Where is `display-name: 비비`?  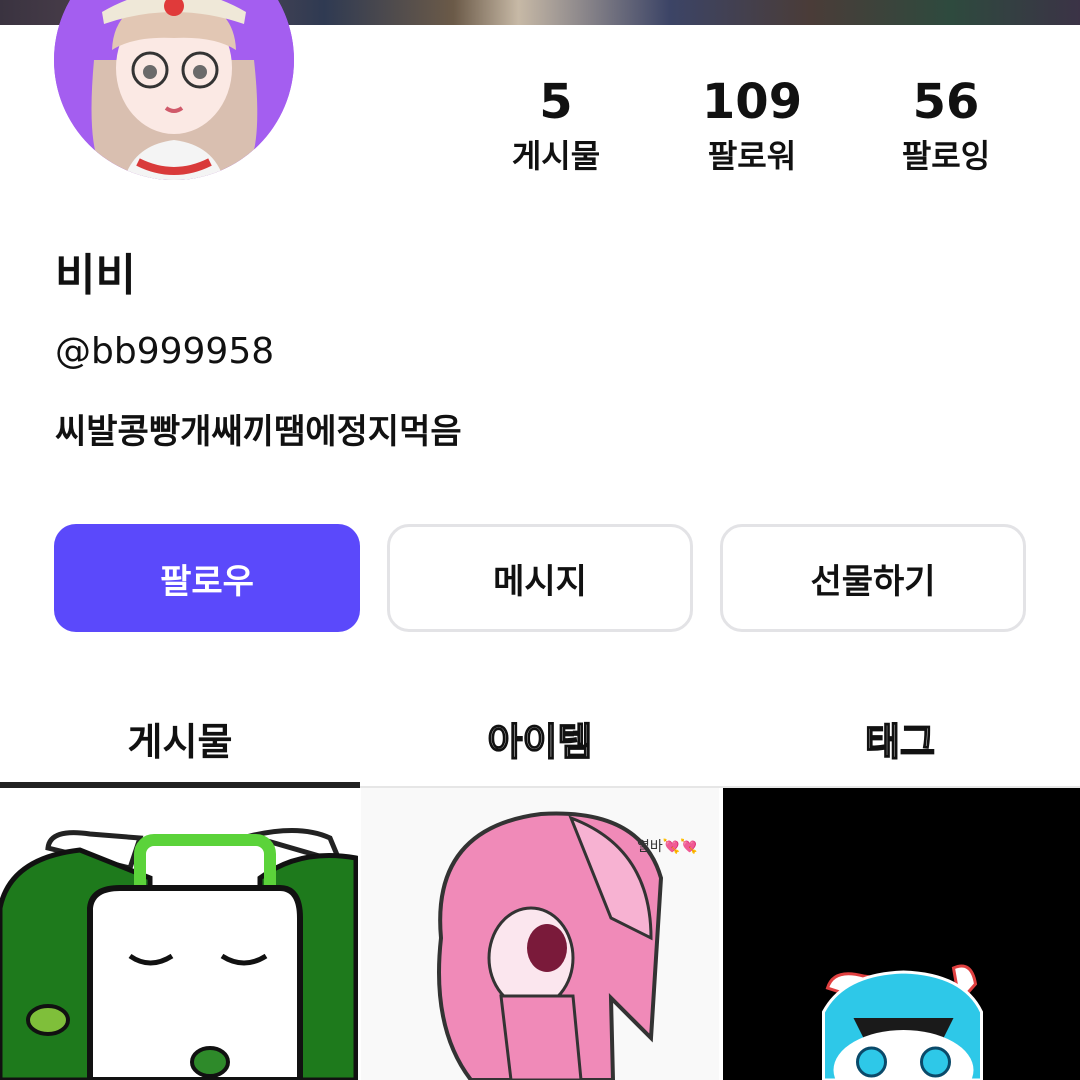
display-name: 비비 is located at coordinates (95, 275).